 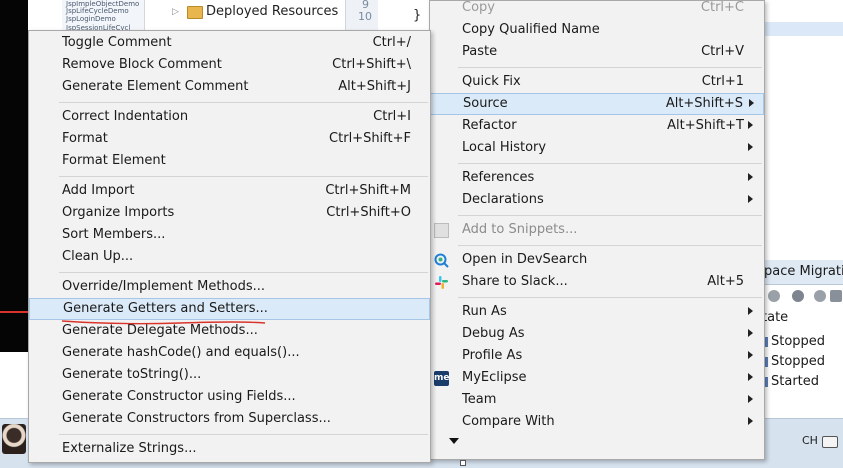 I want to click on menu-item-myeclipse: me MyEclipse, so click(x=597, y=379).